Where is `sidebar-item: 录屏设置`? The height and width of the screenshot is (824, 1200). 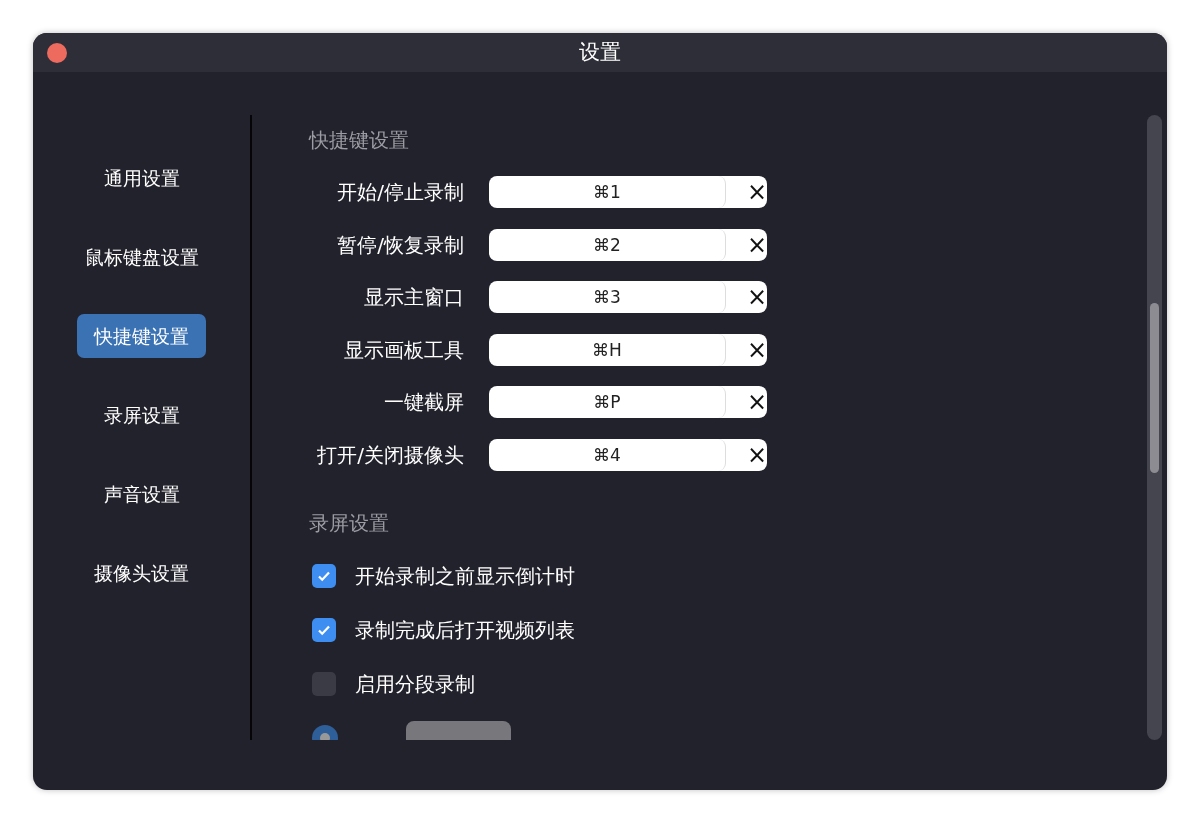 sidebar-item: 录屏设置 is located at coordinates (141, 415).